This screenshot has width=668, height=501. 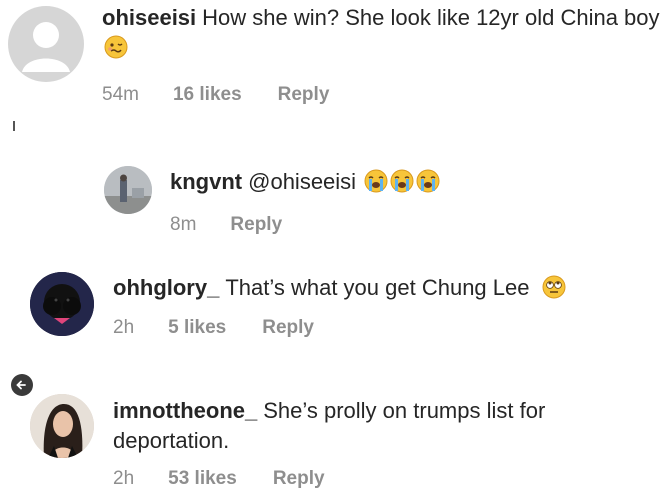 I want to click on comment-text: ohhglory_ That’s what you get Chung Lee, so click(x=383, y=288).